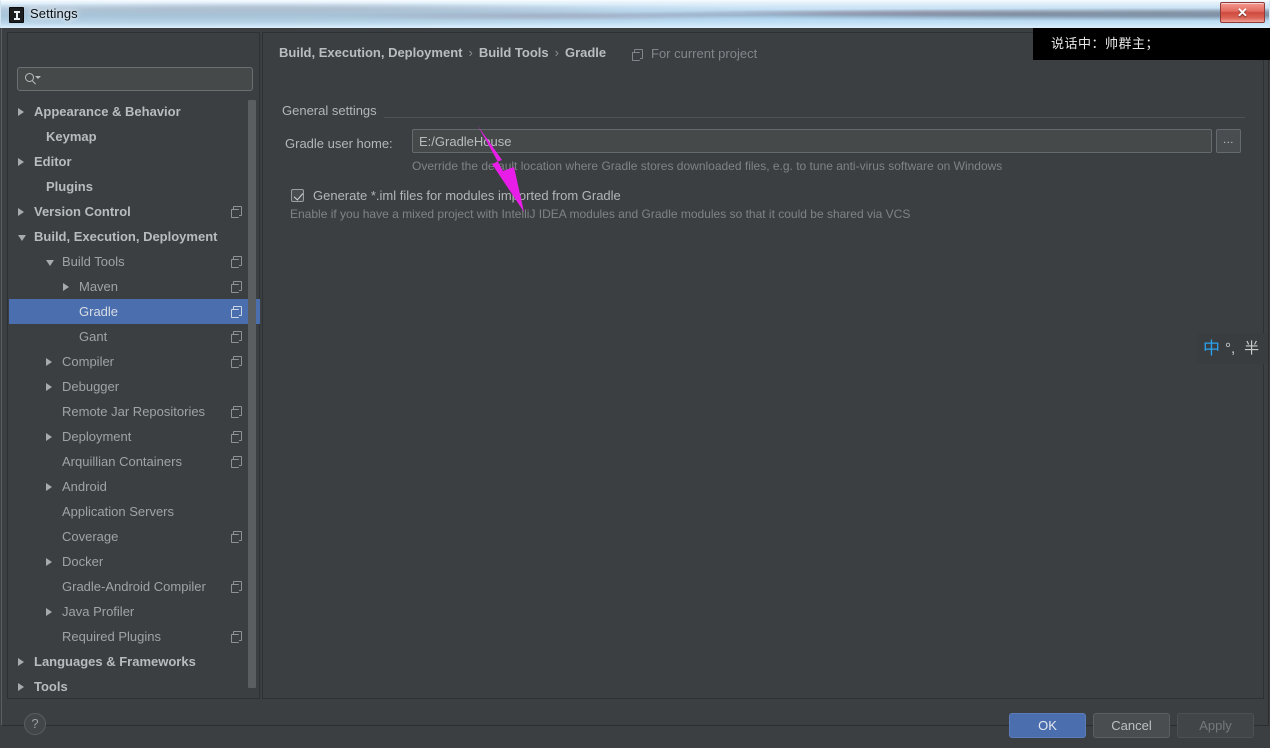 This screenshot has height=748, width=1270. Describe the element at coordinates (1151, 44) in the screenshot. I see `chat-speaking-tooltip: 说话中：帅群主；` at that location.